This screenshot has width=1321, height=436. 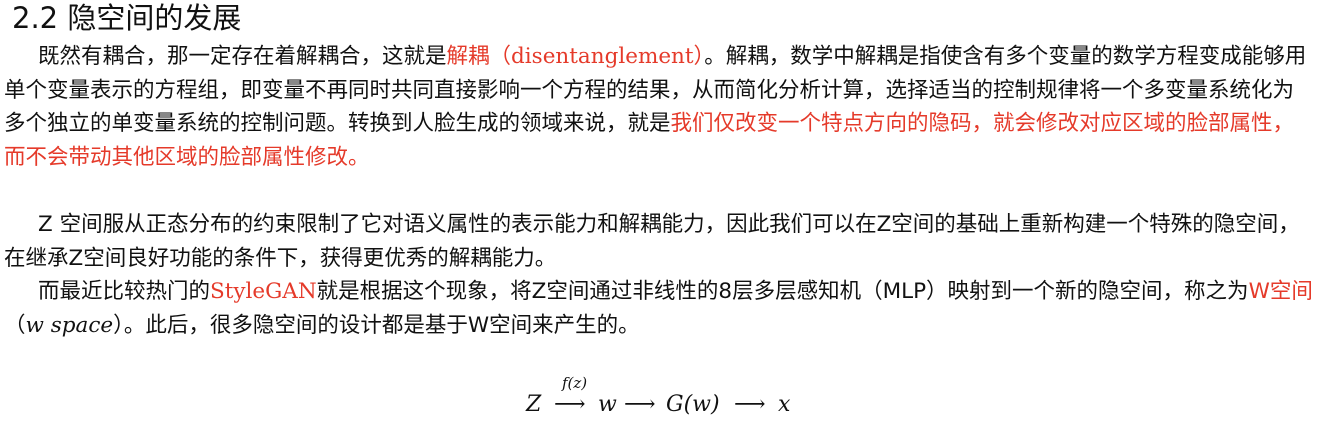 I want to click on formula-z: Z, so click(x=534, y=404).